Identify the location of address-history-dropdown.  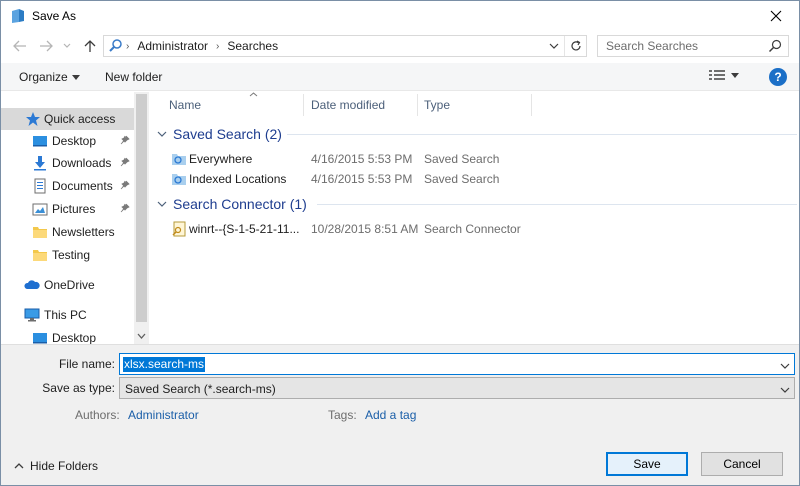
(554, 46).